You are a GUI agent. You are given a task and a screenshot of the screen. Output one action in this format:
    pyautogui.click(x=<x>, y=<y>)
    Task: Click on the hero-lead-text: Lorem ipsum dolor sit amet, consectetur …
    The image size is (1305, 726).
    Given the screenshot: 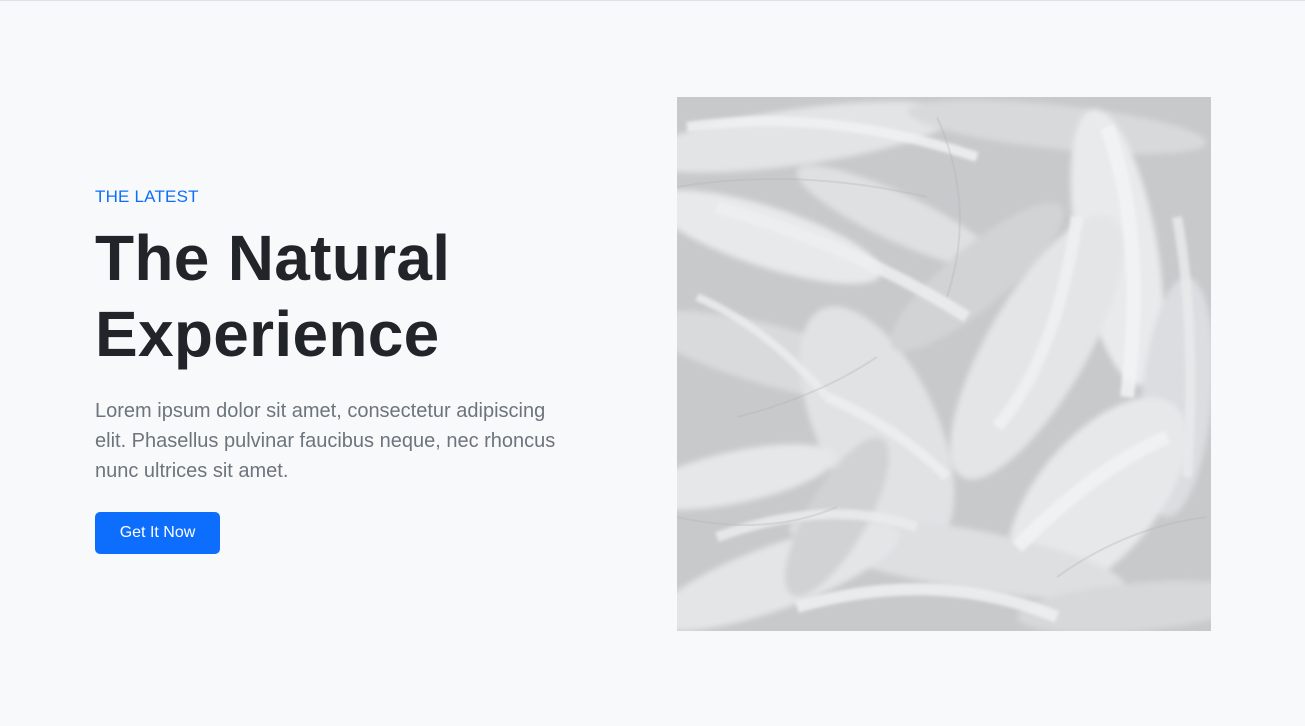 What is the action you would take?
    pyautogui.click(x=325, y=441)
    